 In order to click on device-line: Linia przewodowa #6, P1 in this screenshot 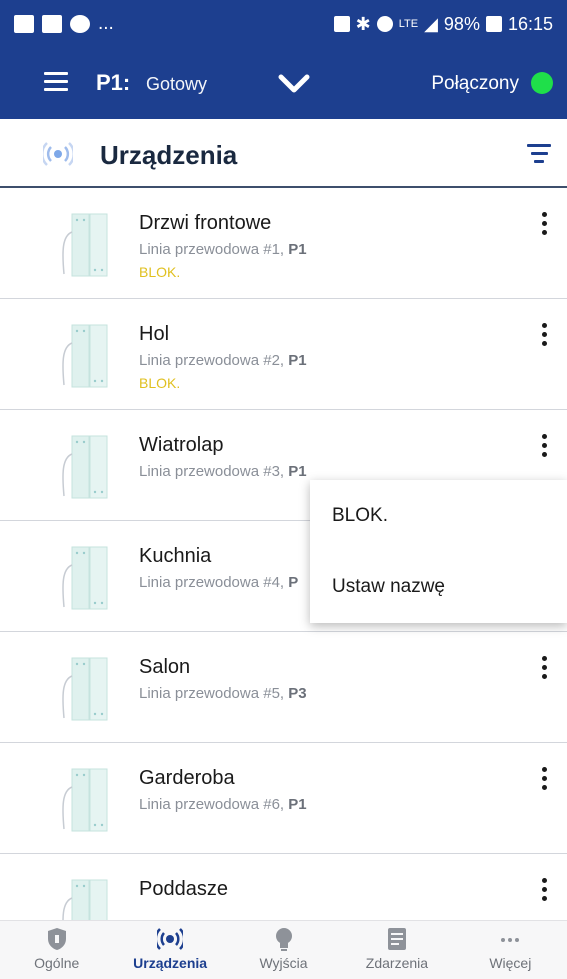, I will do `click(223, 804)`.